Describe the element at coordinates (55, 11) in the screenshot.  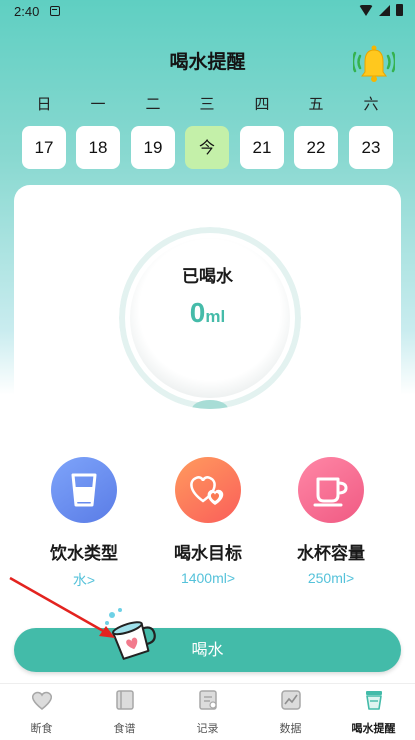
I see `notification-icon` at that location.